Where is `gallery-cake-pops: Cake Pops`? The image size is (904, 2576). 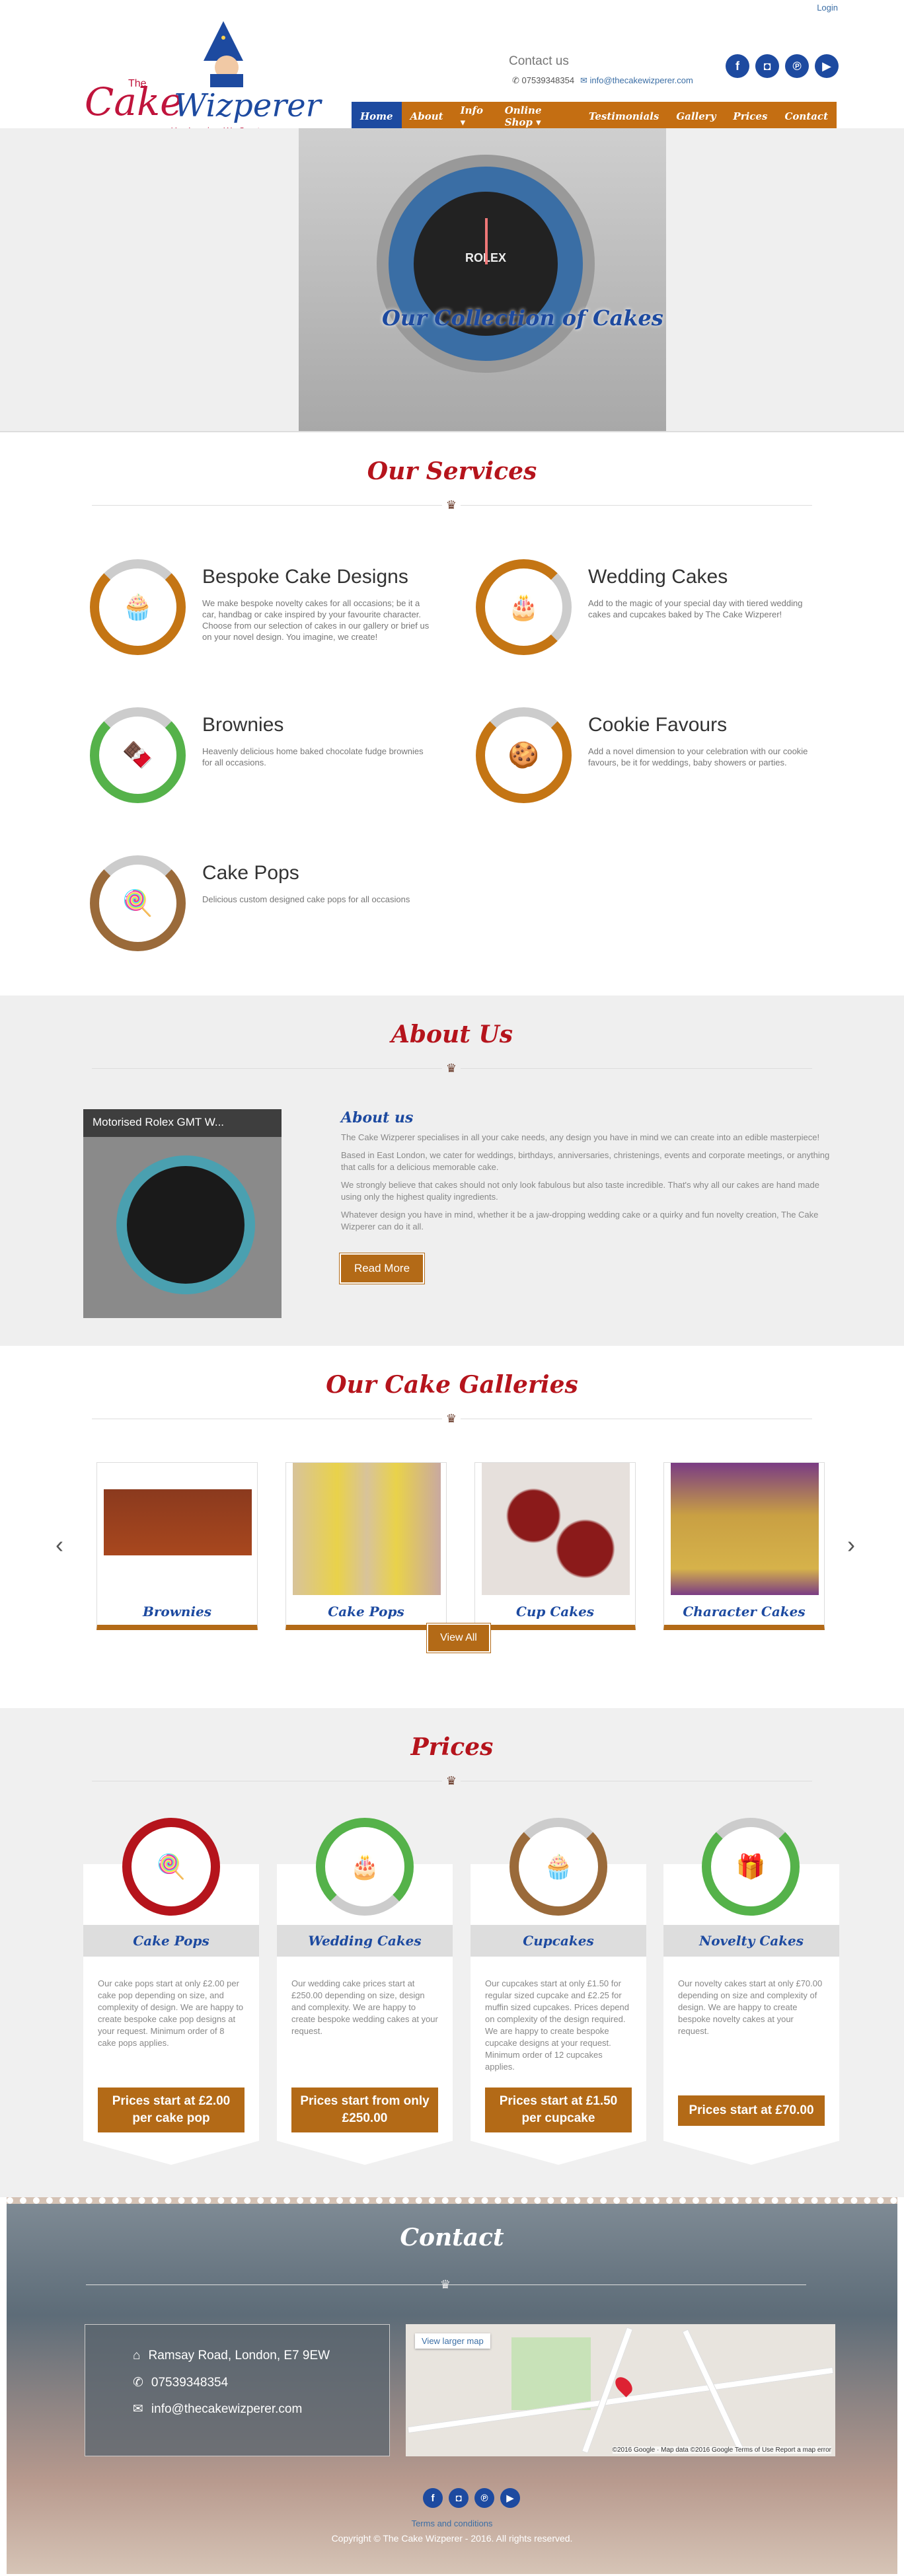
gallery-cake-pops: Cake Pops is located at coordinates (366, 1546).